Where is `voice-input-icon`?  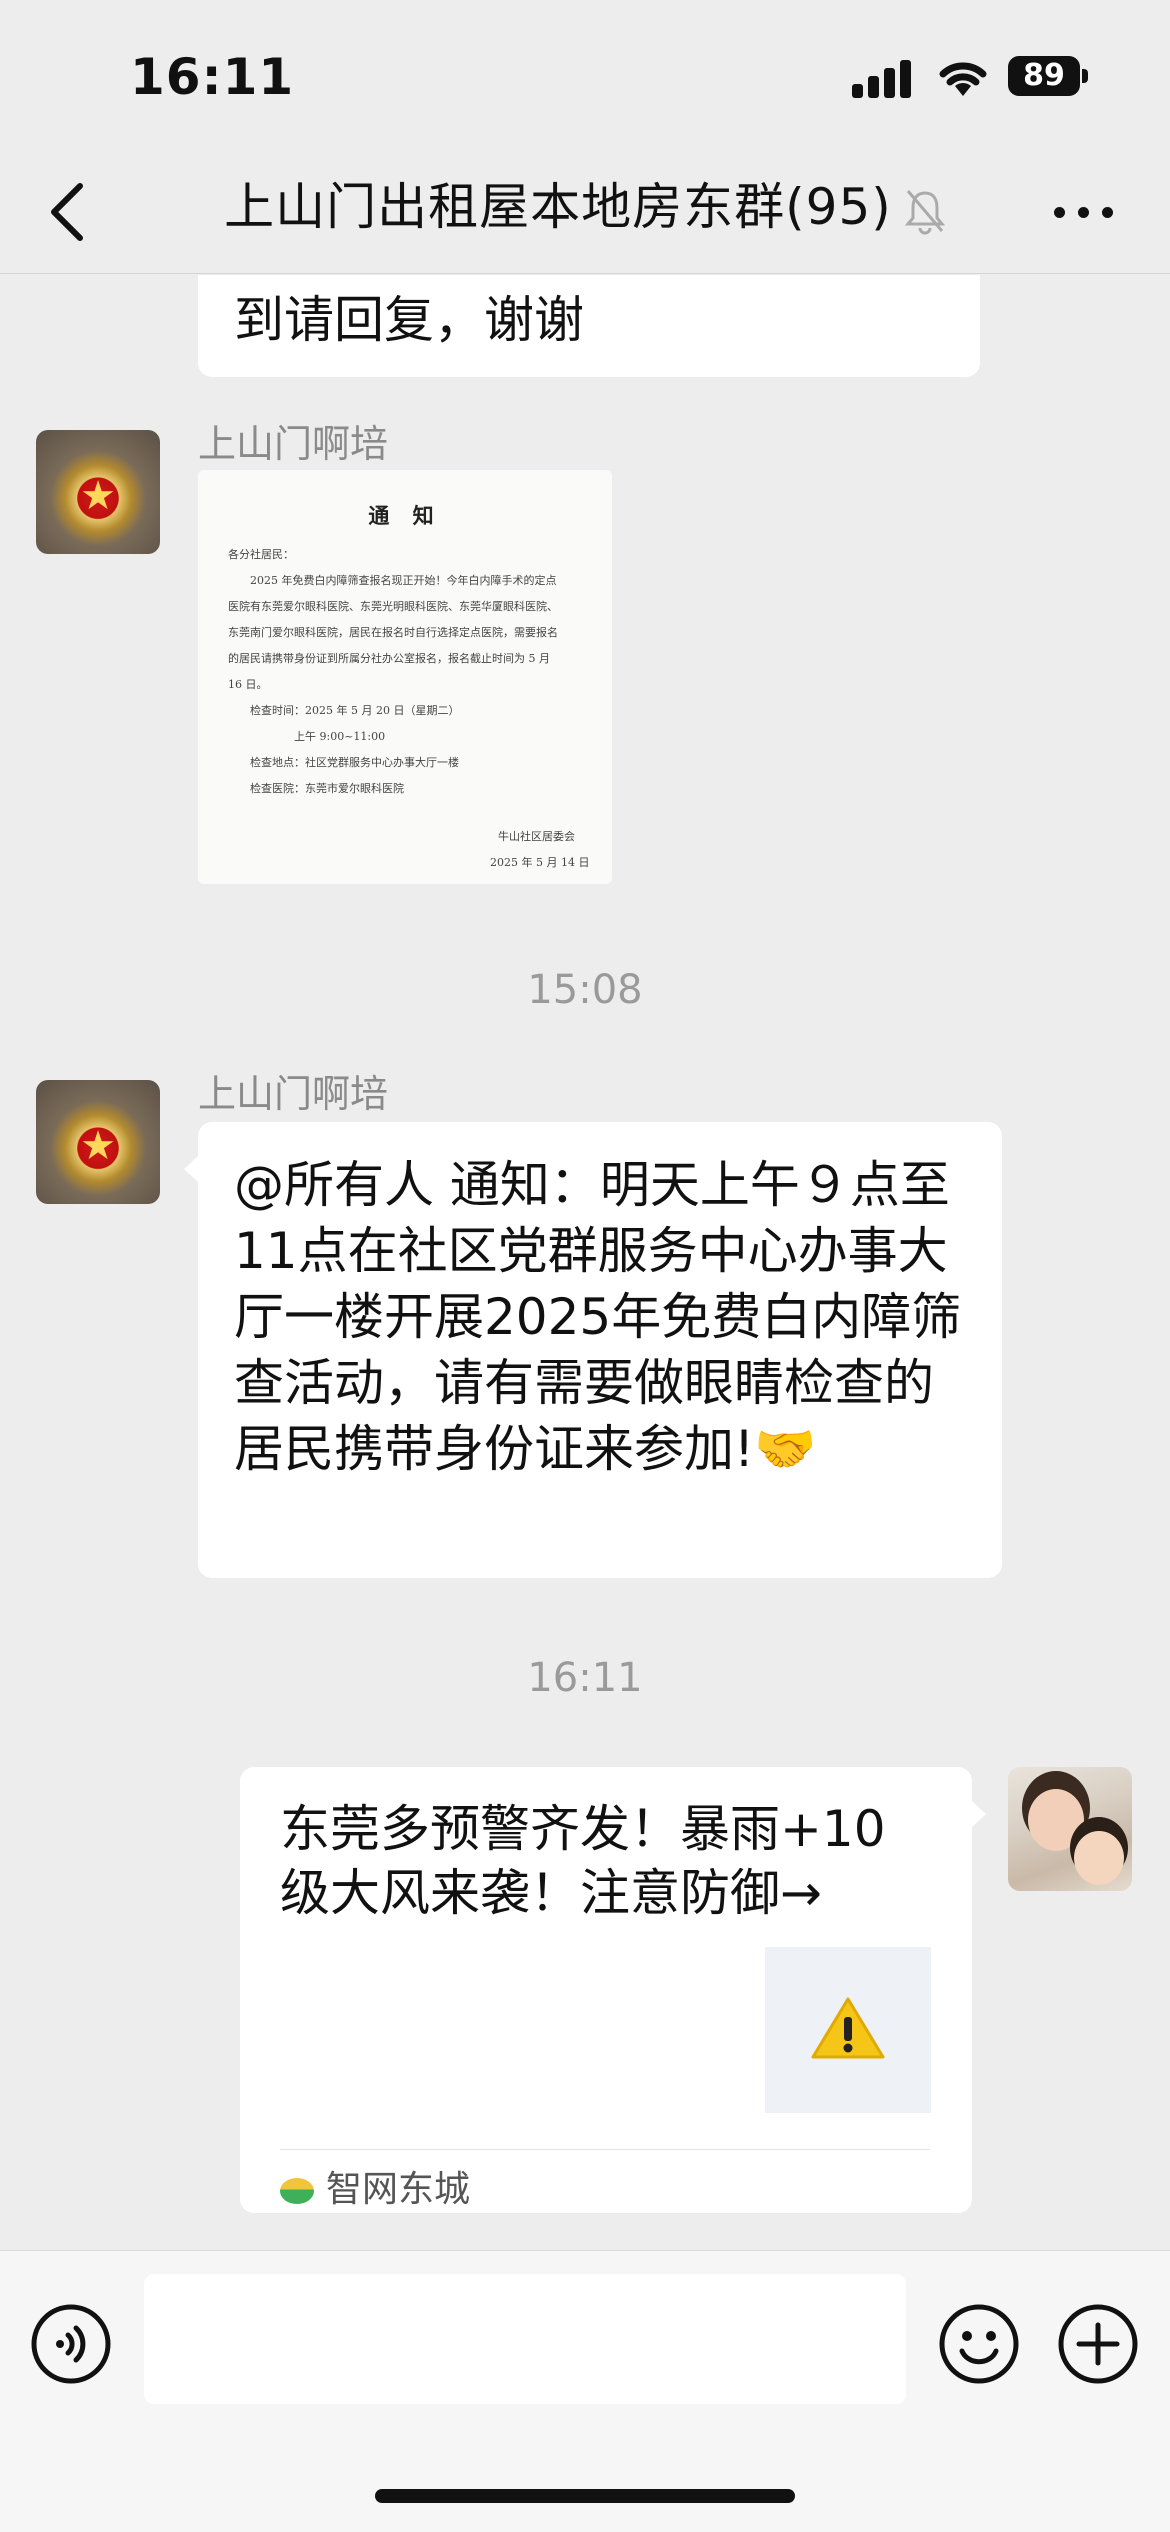 voice-input-icon is located at coordinates (71, 2344).